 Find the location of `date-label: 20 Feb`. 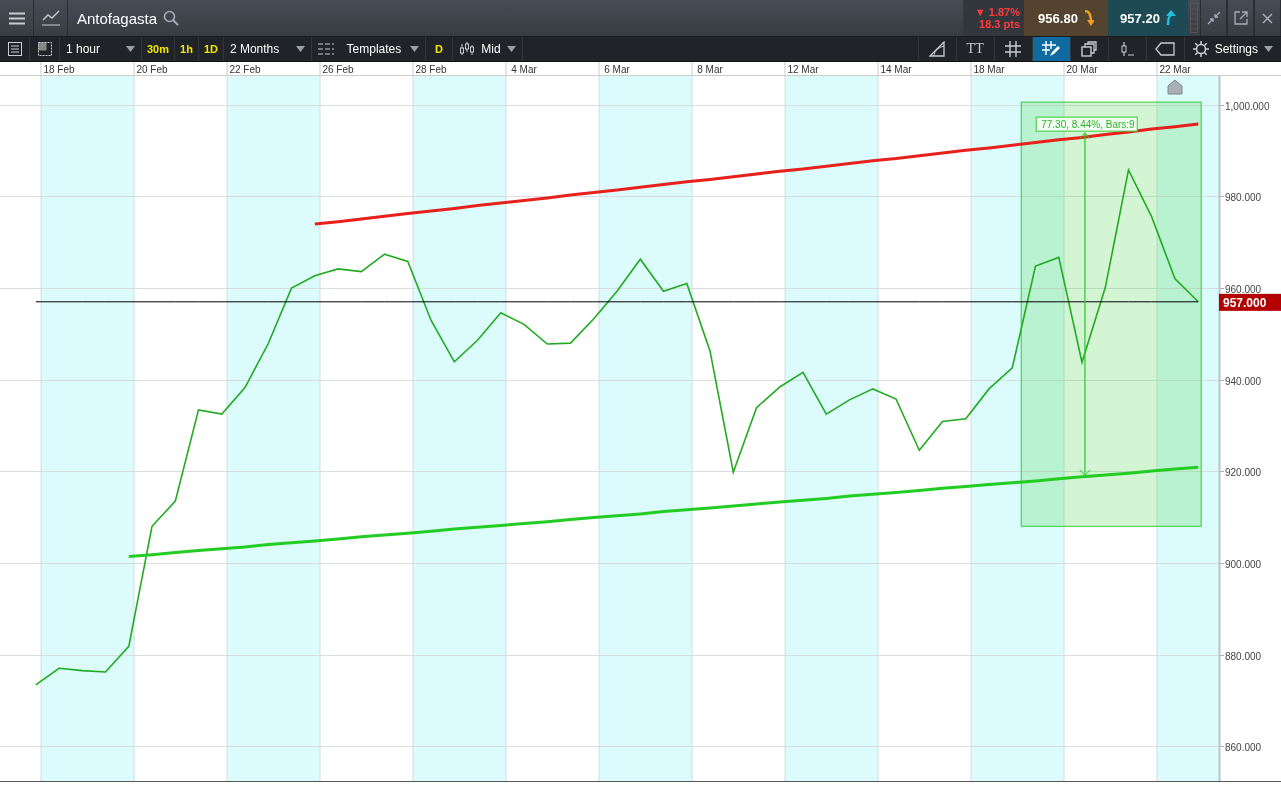

date-label: 20 Feb is located at coordinates (152, 69).